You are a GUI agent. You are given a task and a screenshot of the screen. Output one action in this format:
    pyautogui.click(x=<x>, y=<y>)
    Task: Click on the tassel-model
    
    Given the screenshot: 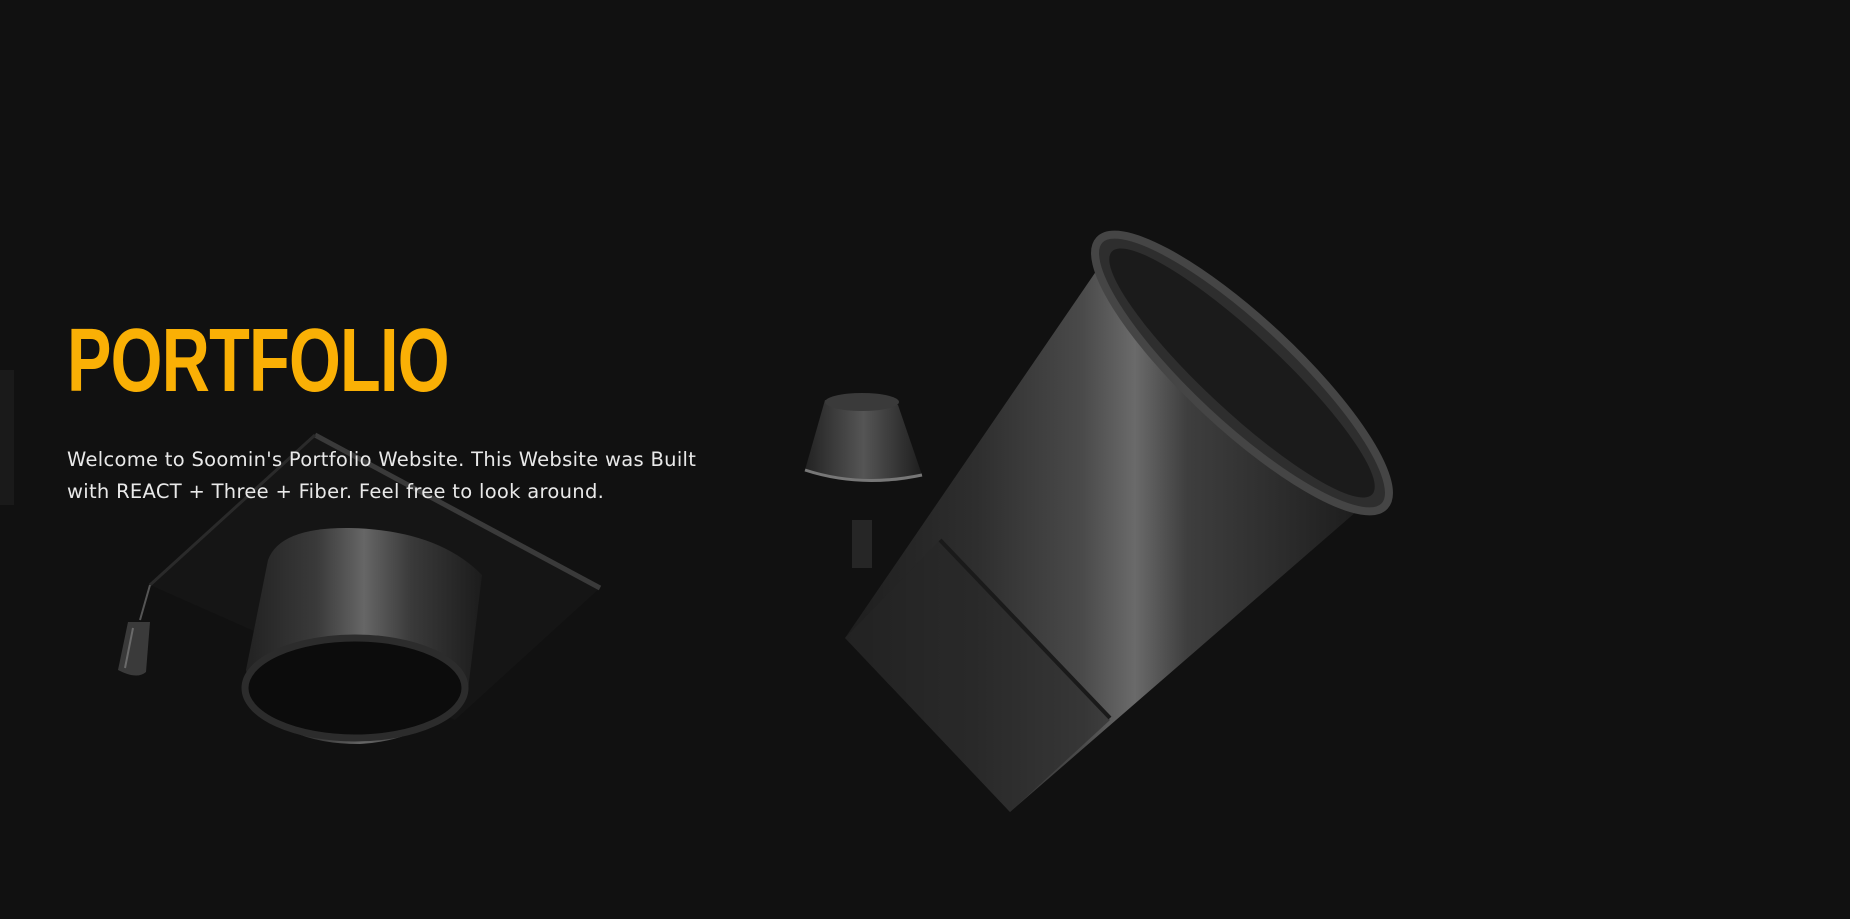 What is the action you would take?
    pyautogui.click(x=134, y=630)
    